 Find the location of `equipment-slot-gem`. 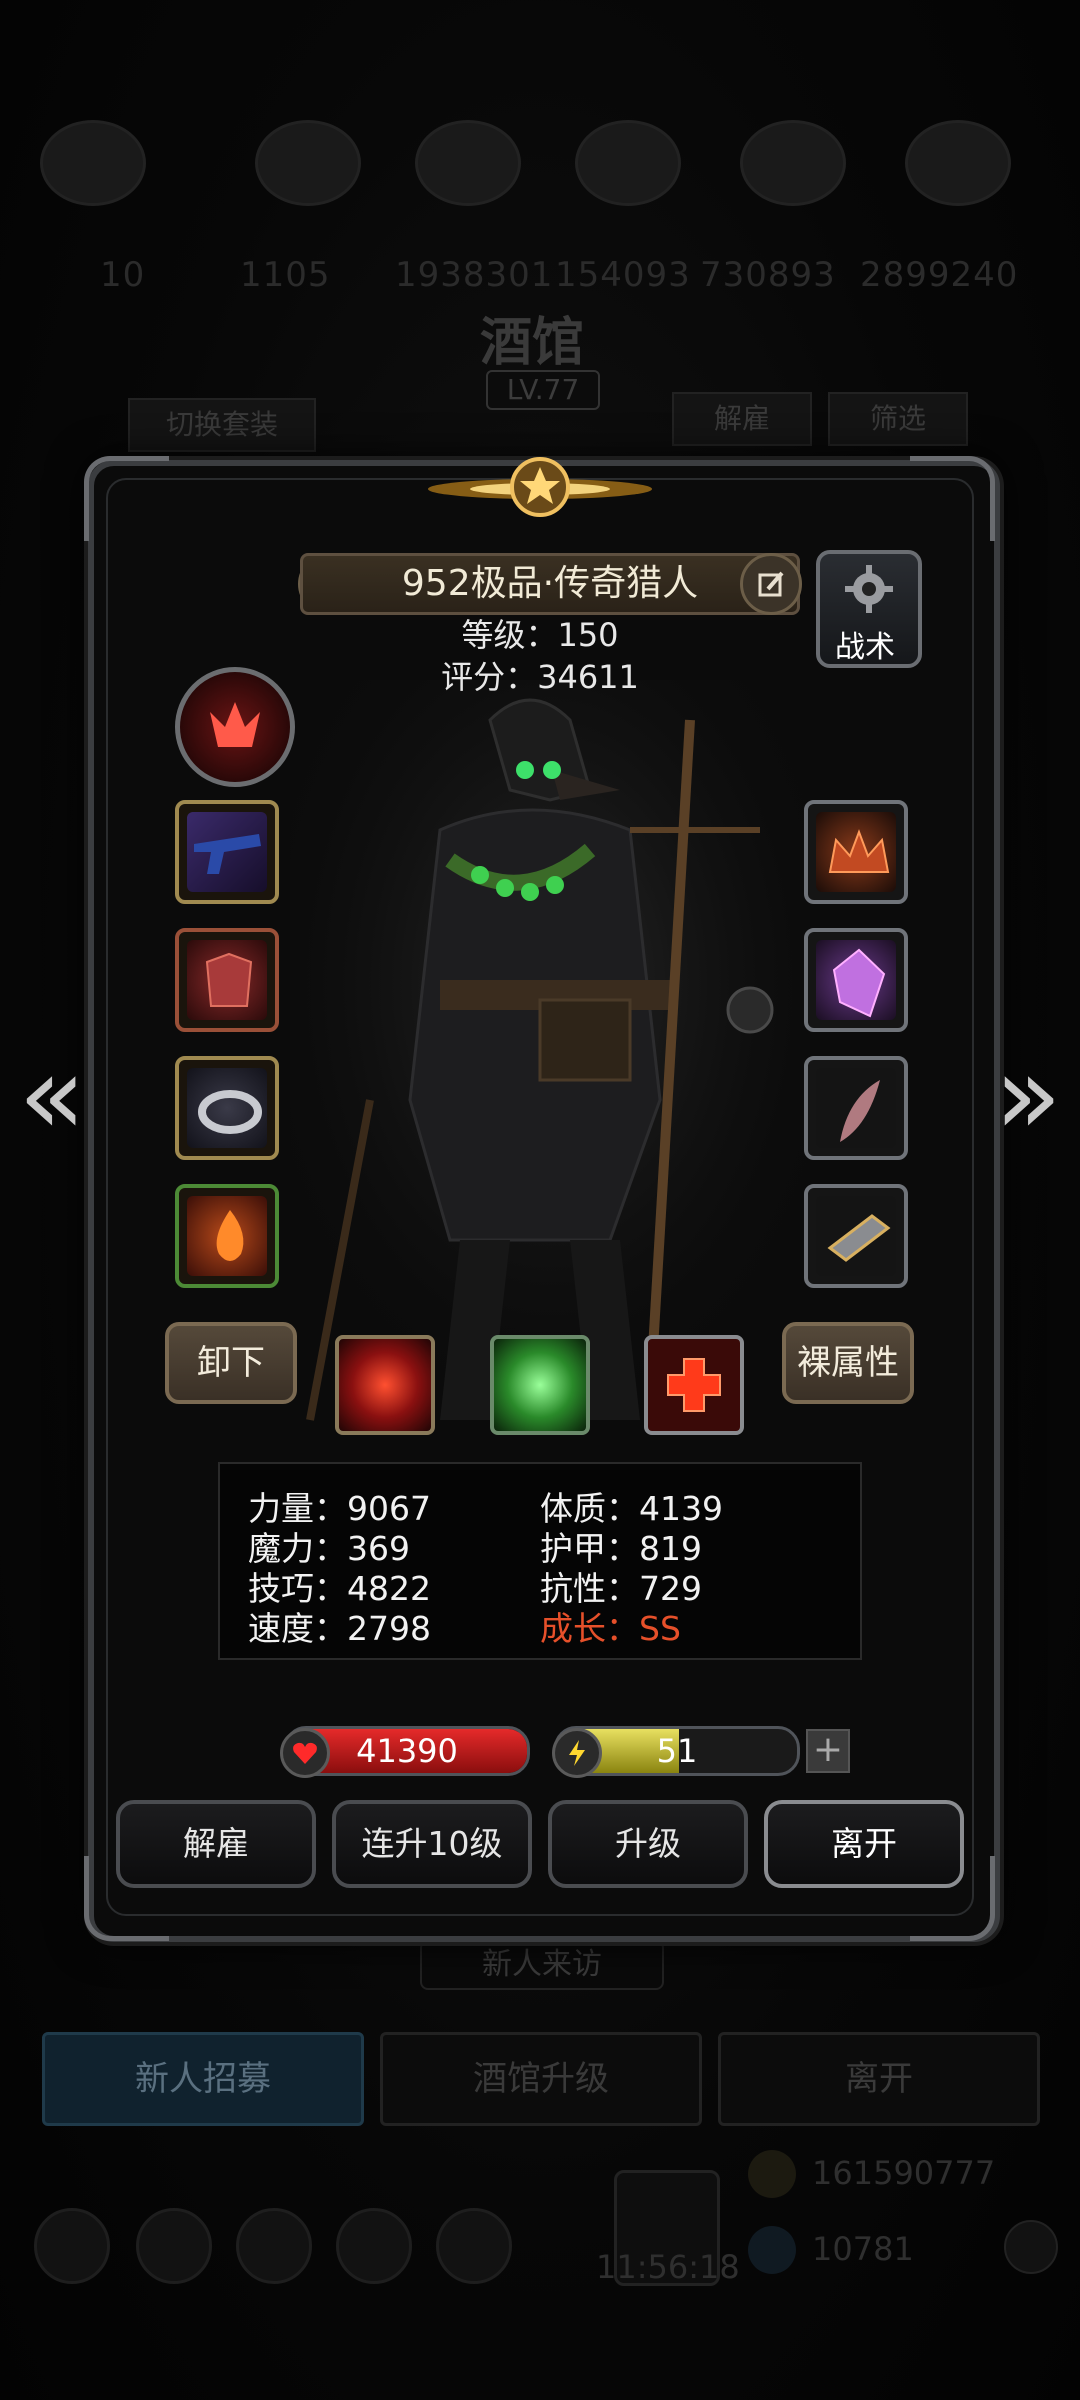

equipment-slot-gem is located at coordinates (856, 980).